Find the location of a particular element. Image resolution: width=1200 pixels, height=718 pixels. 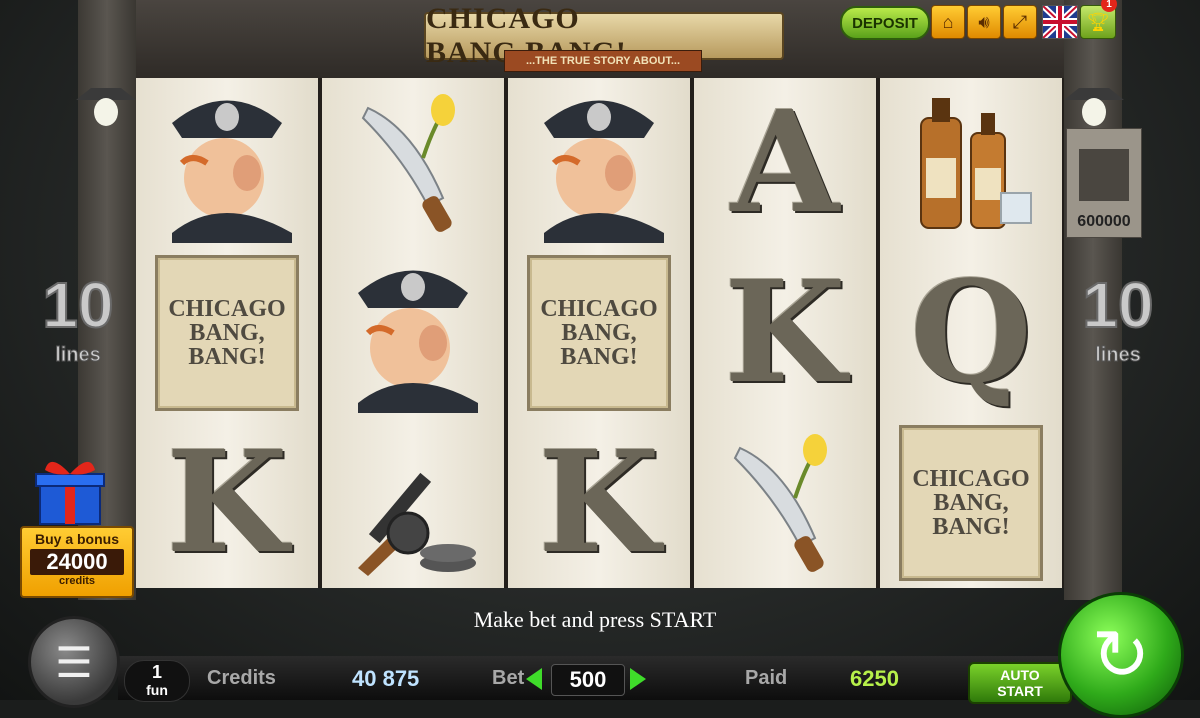

hamburger-icon: ☰ is located at coordinates (74, 662).